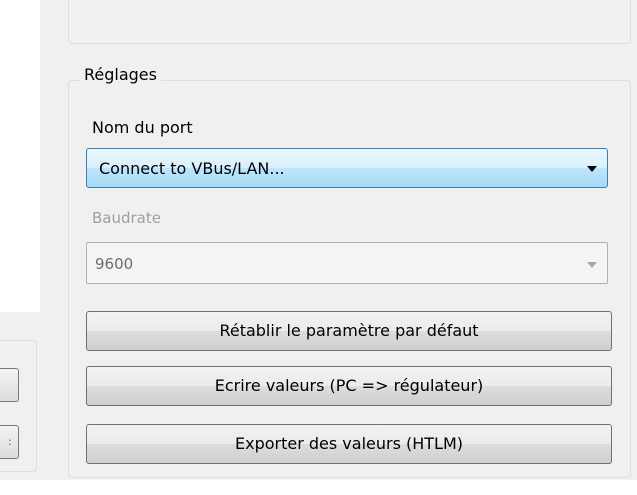 The width and height of the screenshot is (637, 495). What do you see at coordinates (142, 127) in the screenshot?
I see `port-name-label: Nom du port` at bounding box center [142, 127].